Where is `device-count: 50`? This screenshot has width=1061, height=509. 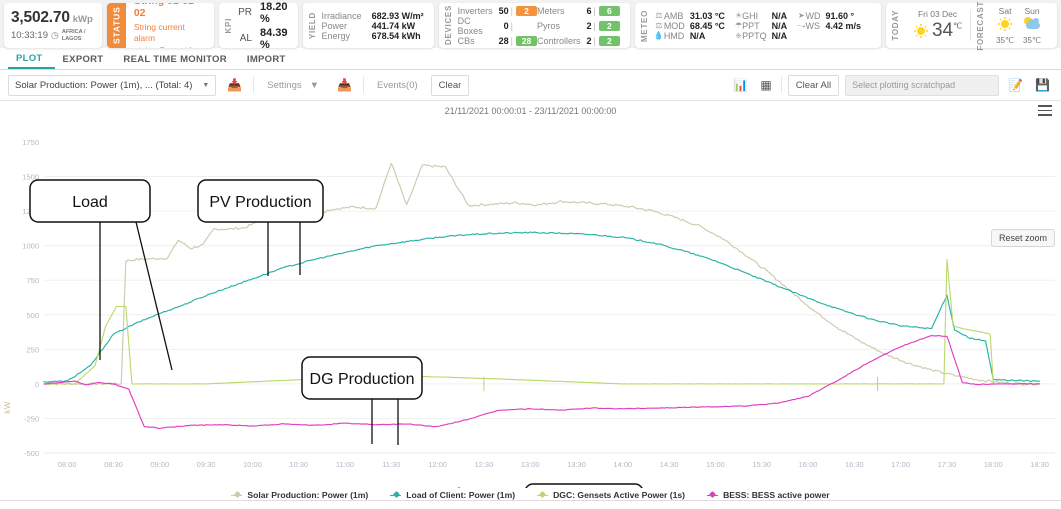
device-count: 50 is located at coordinates (503, 10).